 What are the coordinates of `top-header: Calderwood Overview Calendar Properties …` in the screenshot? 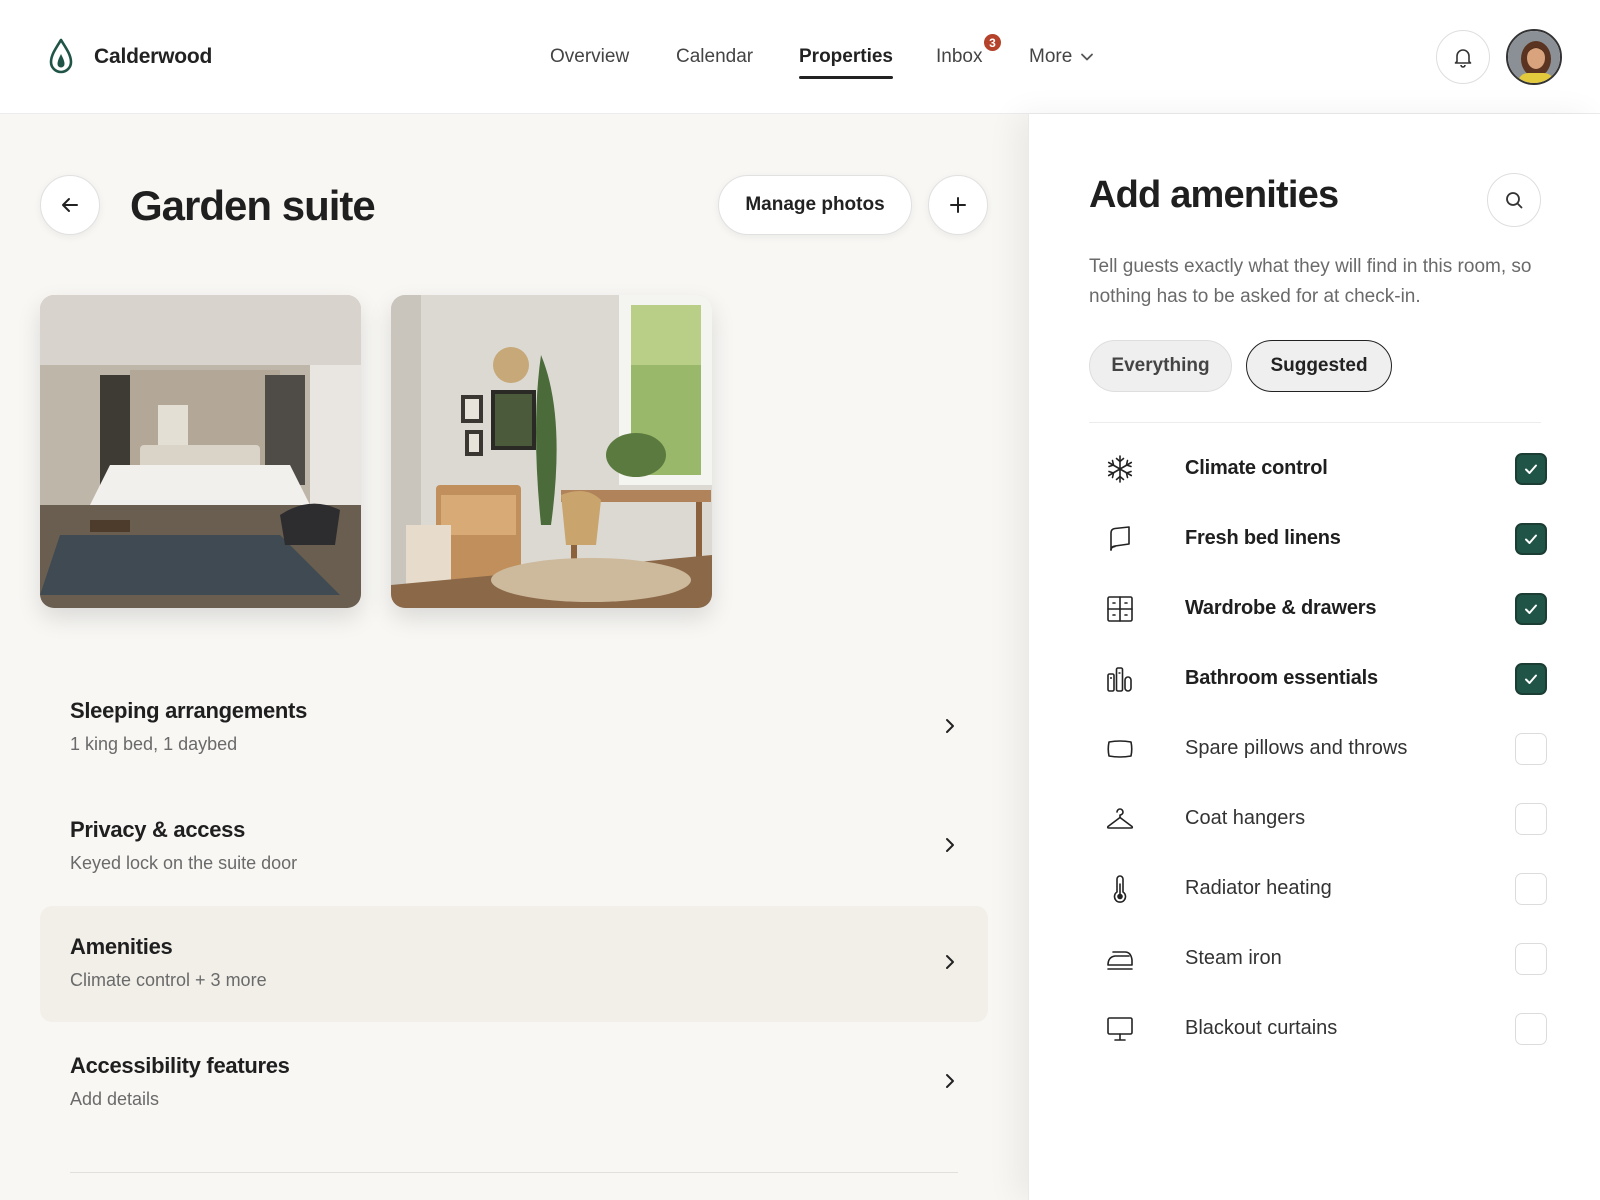 It's located at (800, 57).